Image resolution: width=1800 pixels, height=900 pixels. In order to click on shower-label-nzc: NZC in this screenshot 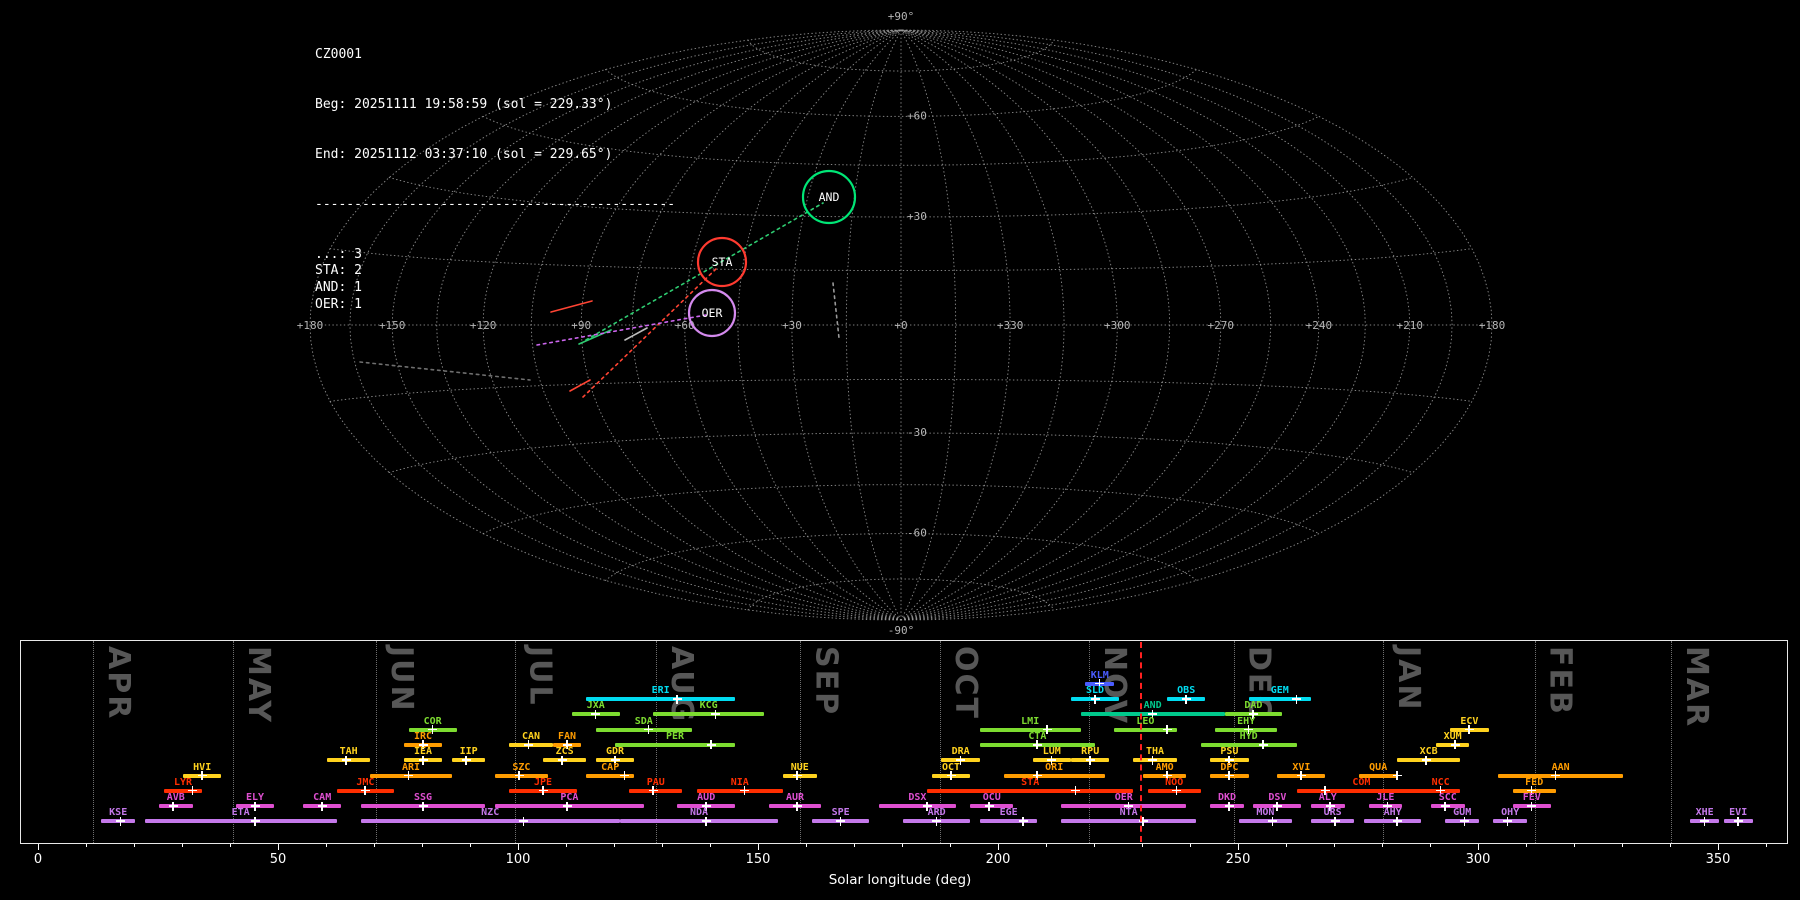, I will do `click(490, 813)`.